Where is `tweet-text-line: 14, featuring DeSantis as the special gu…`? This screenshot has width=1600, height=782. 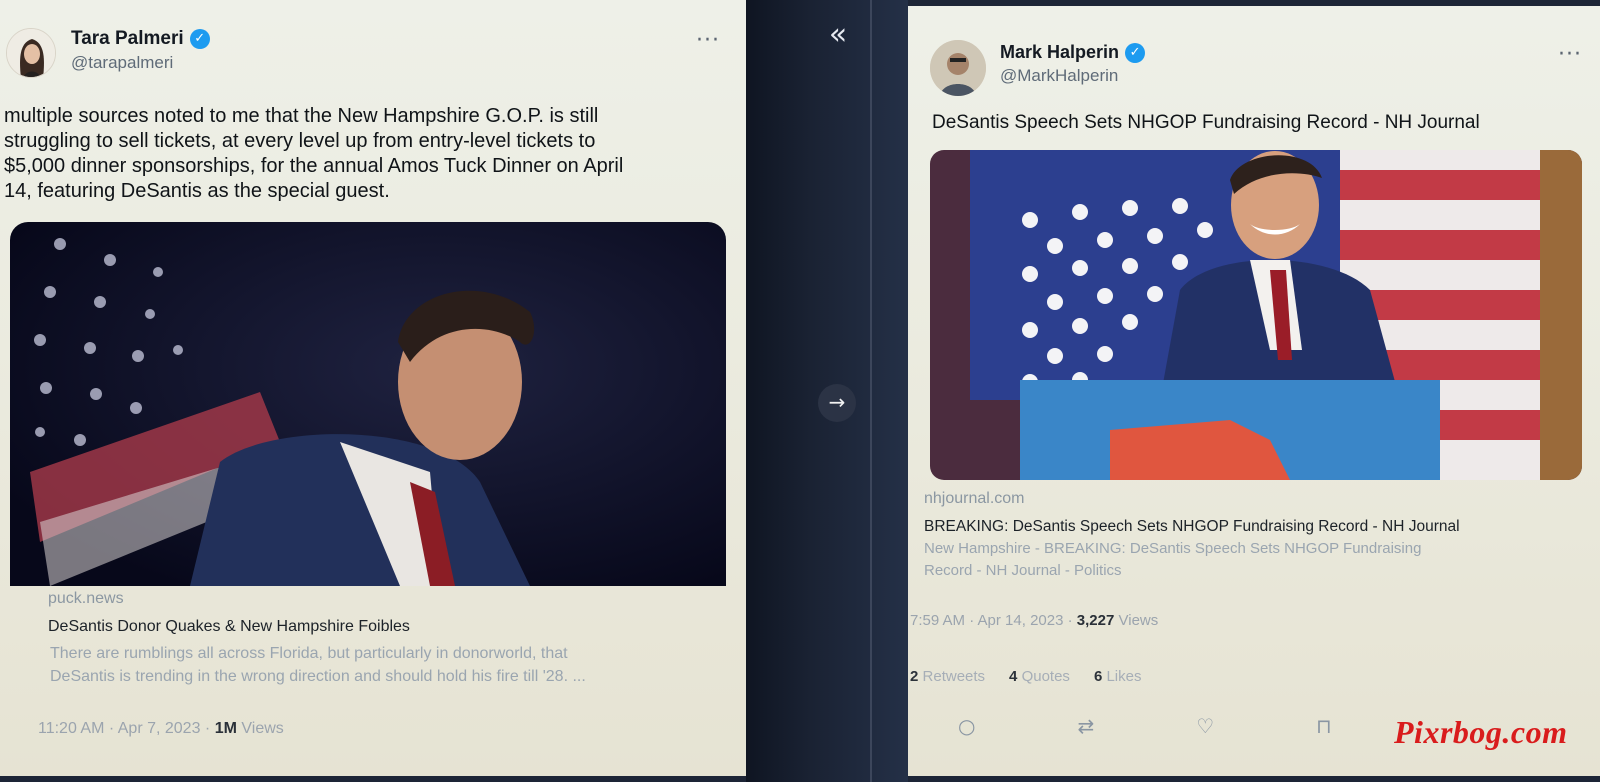
tweet-text-line: 14, featuring DeSantis as the special gu… is located at coordinates (197, 191).